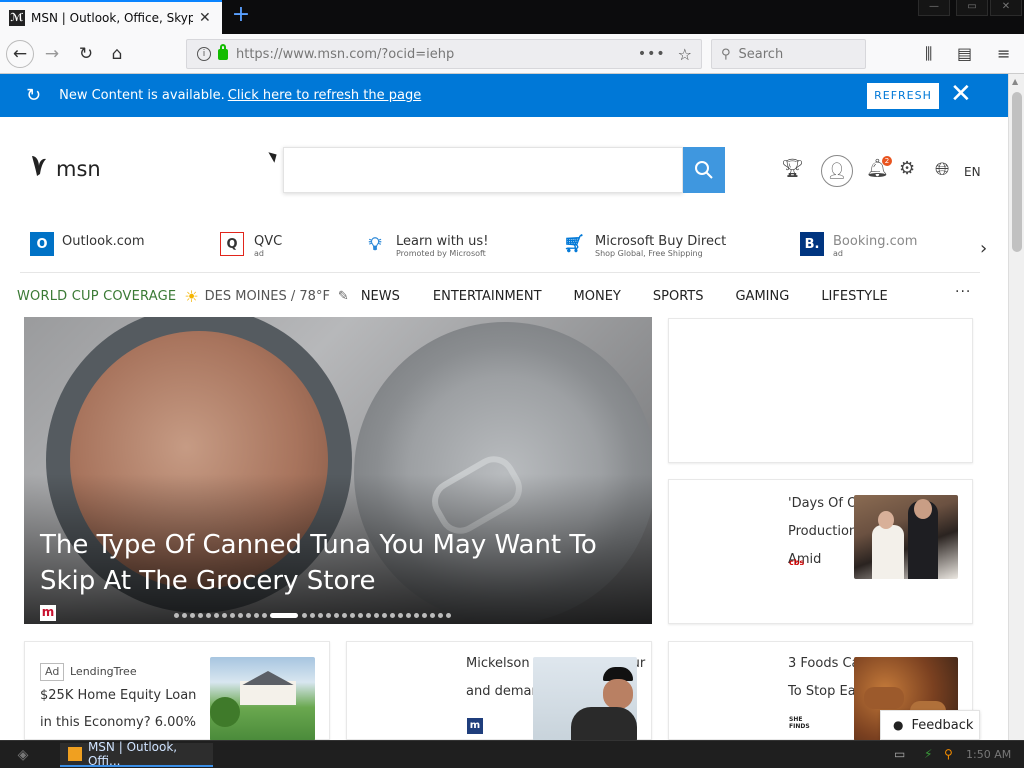  I want to click on scrollbar-thumb, so click(1017, 172).